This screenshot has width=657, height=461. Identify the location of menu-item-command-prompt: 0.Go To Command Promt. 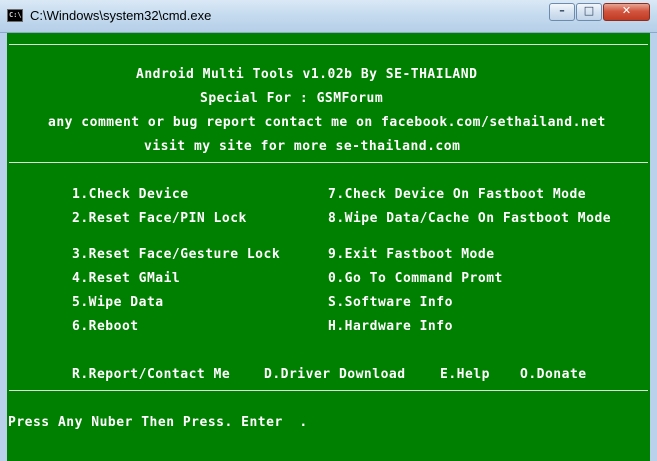
(415, 278).